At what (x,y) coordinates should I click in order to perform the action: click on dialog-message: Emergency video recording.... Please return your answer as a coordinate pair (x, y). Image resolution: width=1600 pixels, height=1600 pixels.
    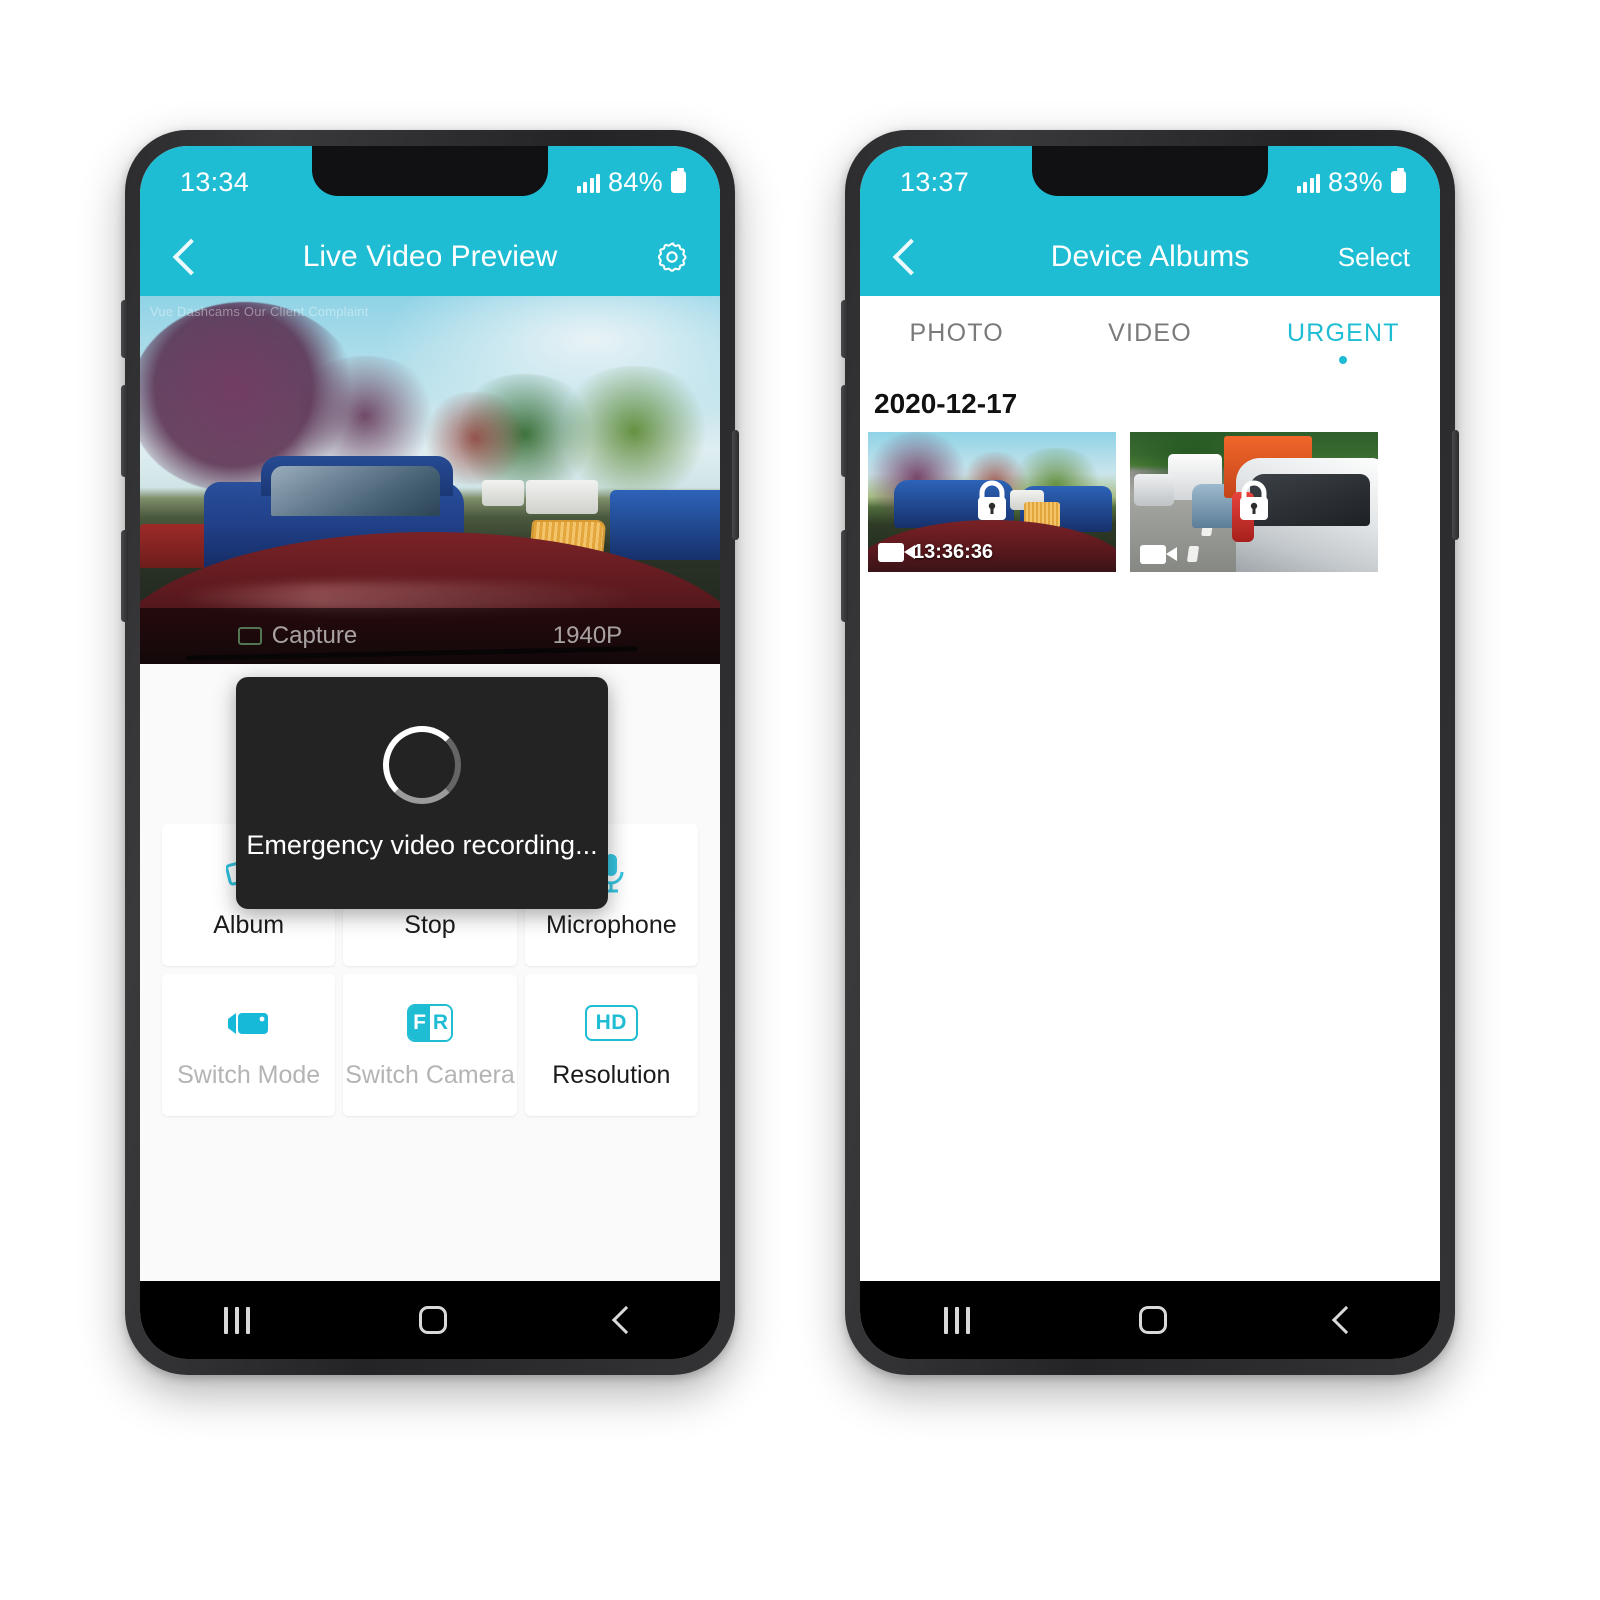
    Looking at the image, I should click on (422, 844).